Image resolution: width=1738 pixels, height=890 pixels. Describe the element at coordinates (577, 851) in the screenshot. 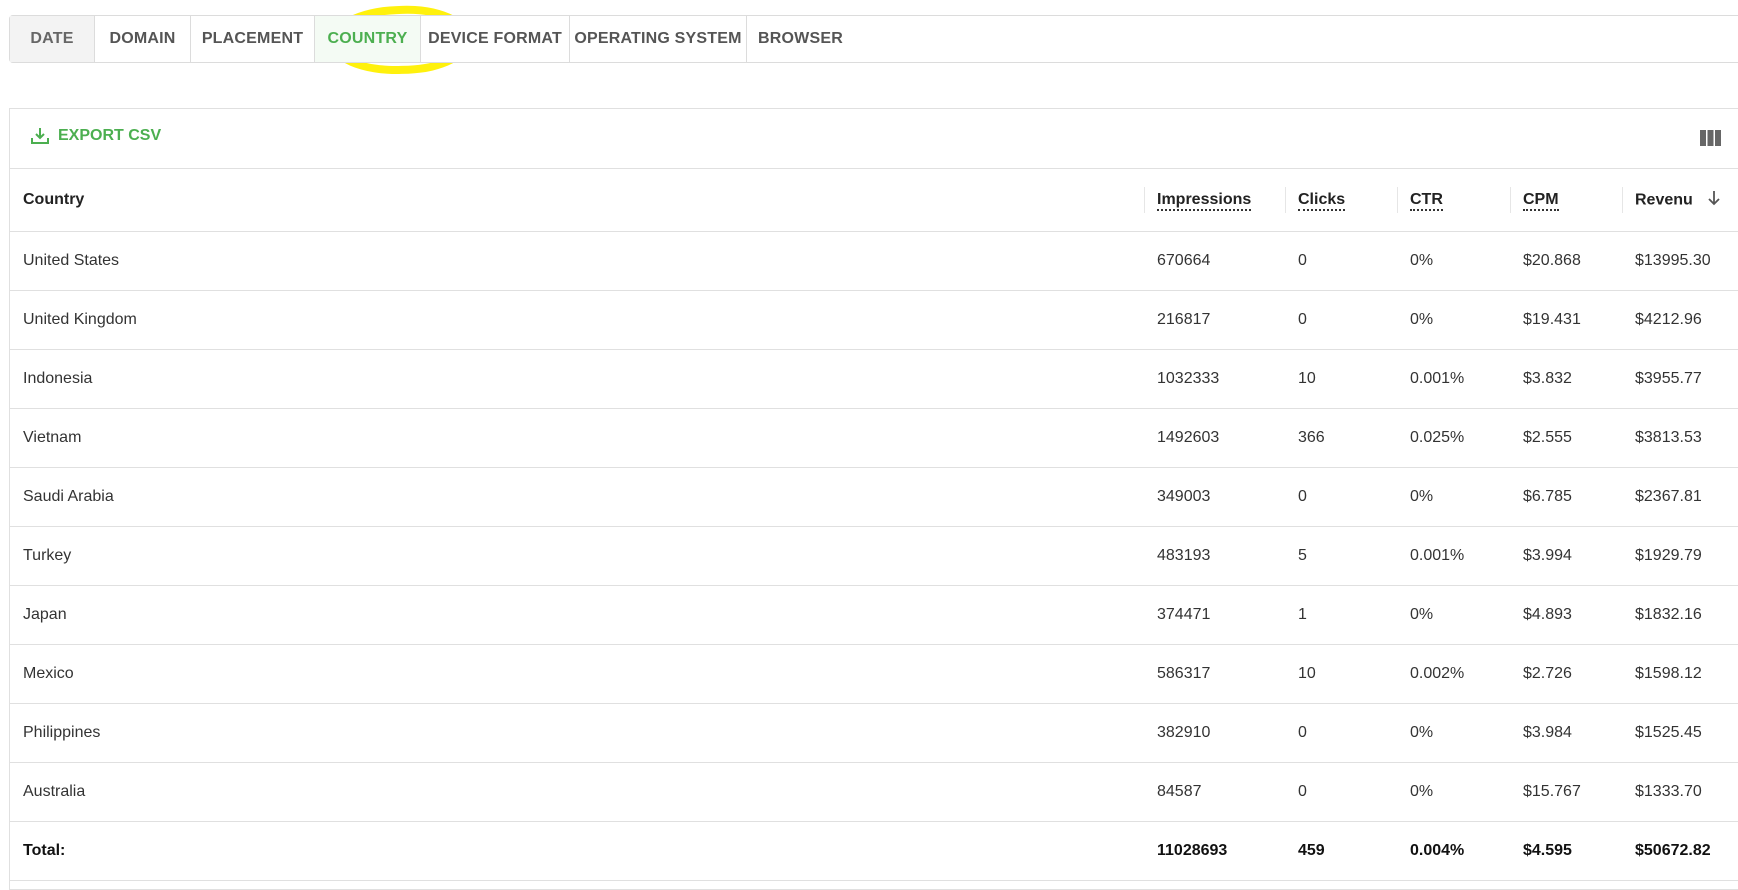

I see `total-label: Total:` at that location.